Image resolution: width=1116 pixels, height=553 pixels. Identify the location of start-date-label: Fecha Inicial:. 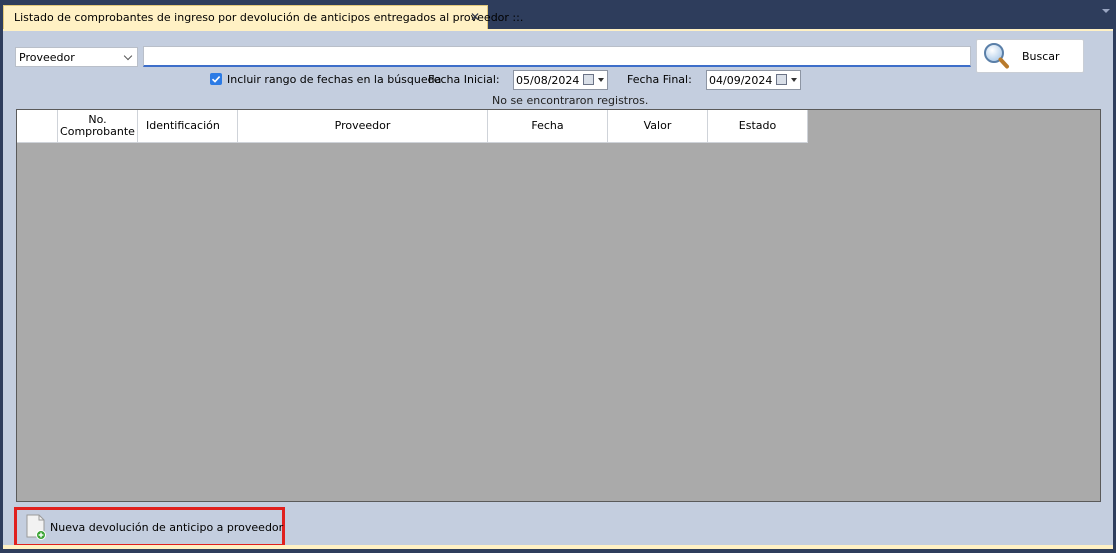
(464, 79).